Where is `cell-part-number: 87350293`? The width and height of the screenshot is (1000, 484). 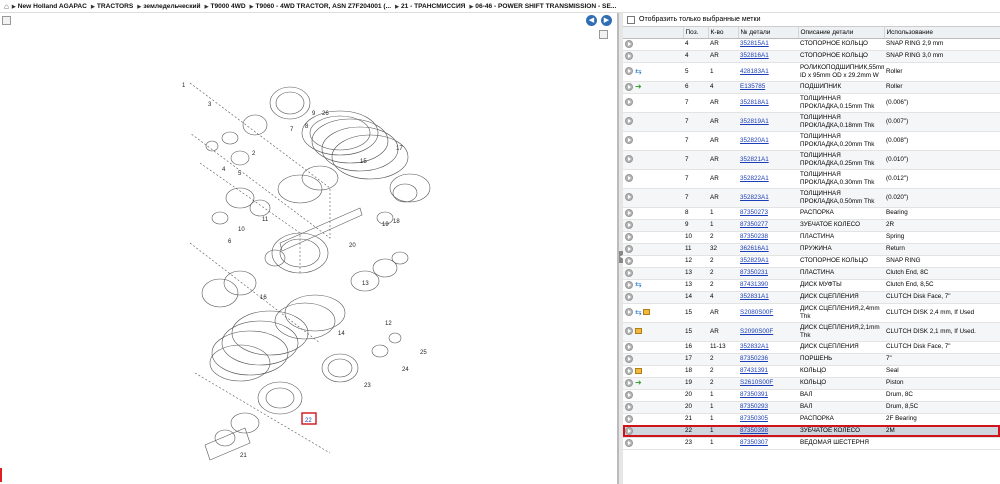 cell-part-number: 87350293 is located at coordinates (768, 407).